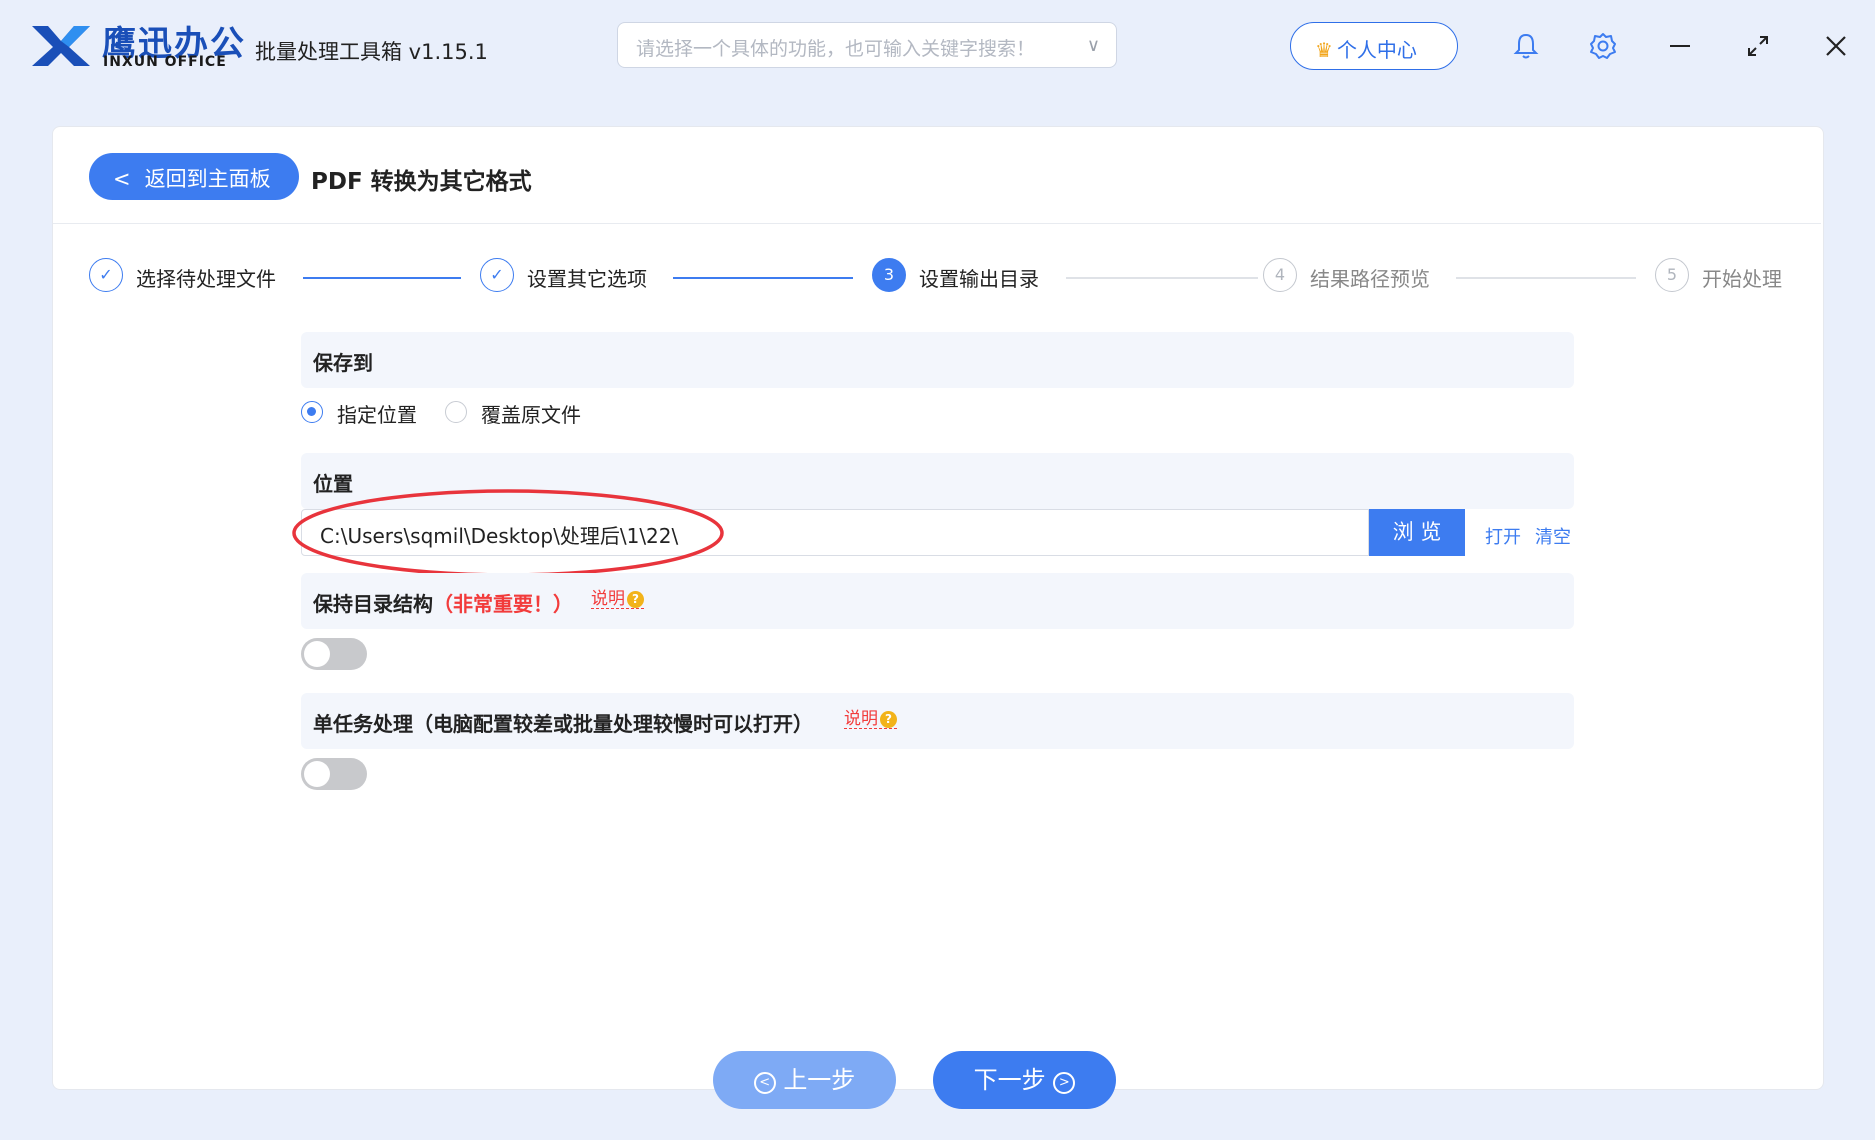 The image size is (1875, 1140). Describe the element at coordinates (456, 412) in the screenshot. I see `radio-overwrite-original` at that location.